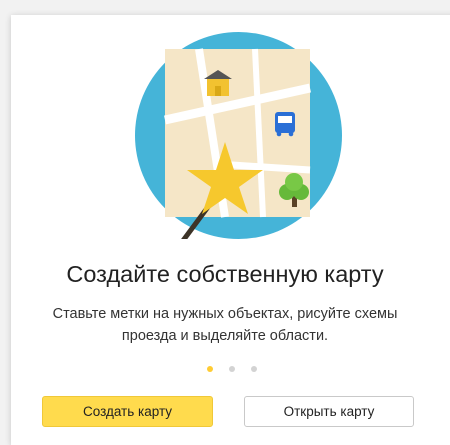  Describe the element at coordinates (285, 124) in the screenshot. I see `bus-icon` at that location.